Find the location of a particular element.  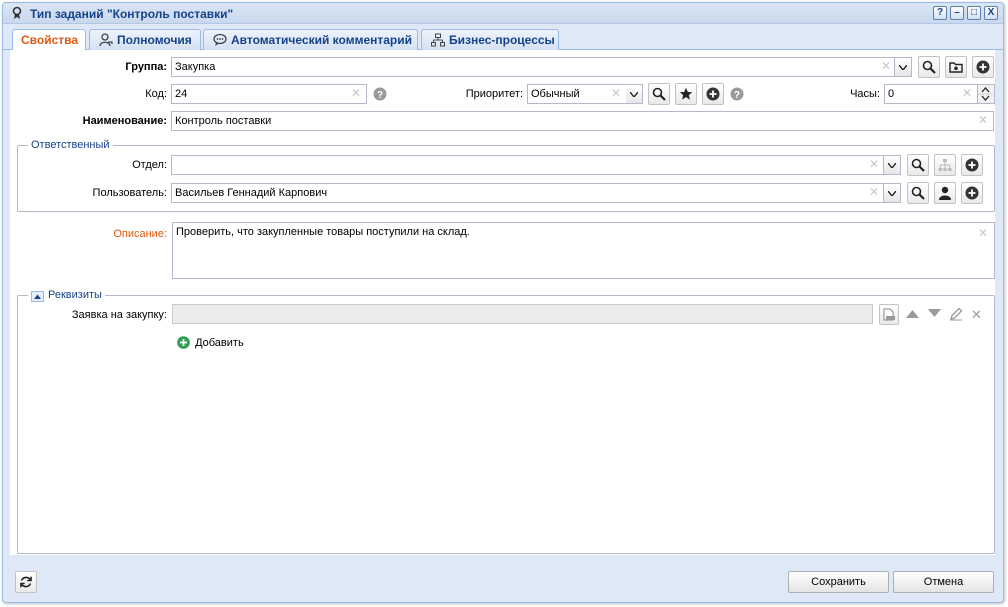

star-icon is located at coordinates (686, 93).